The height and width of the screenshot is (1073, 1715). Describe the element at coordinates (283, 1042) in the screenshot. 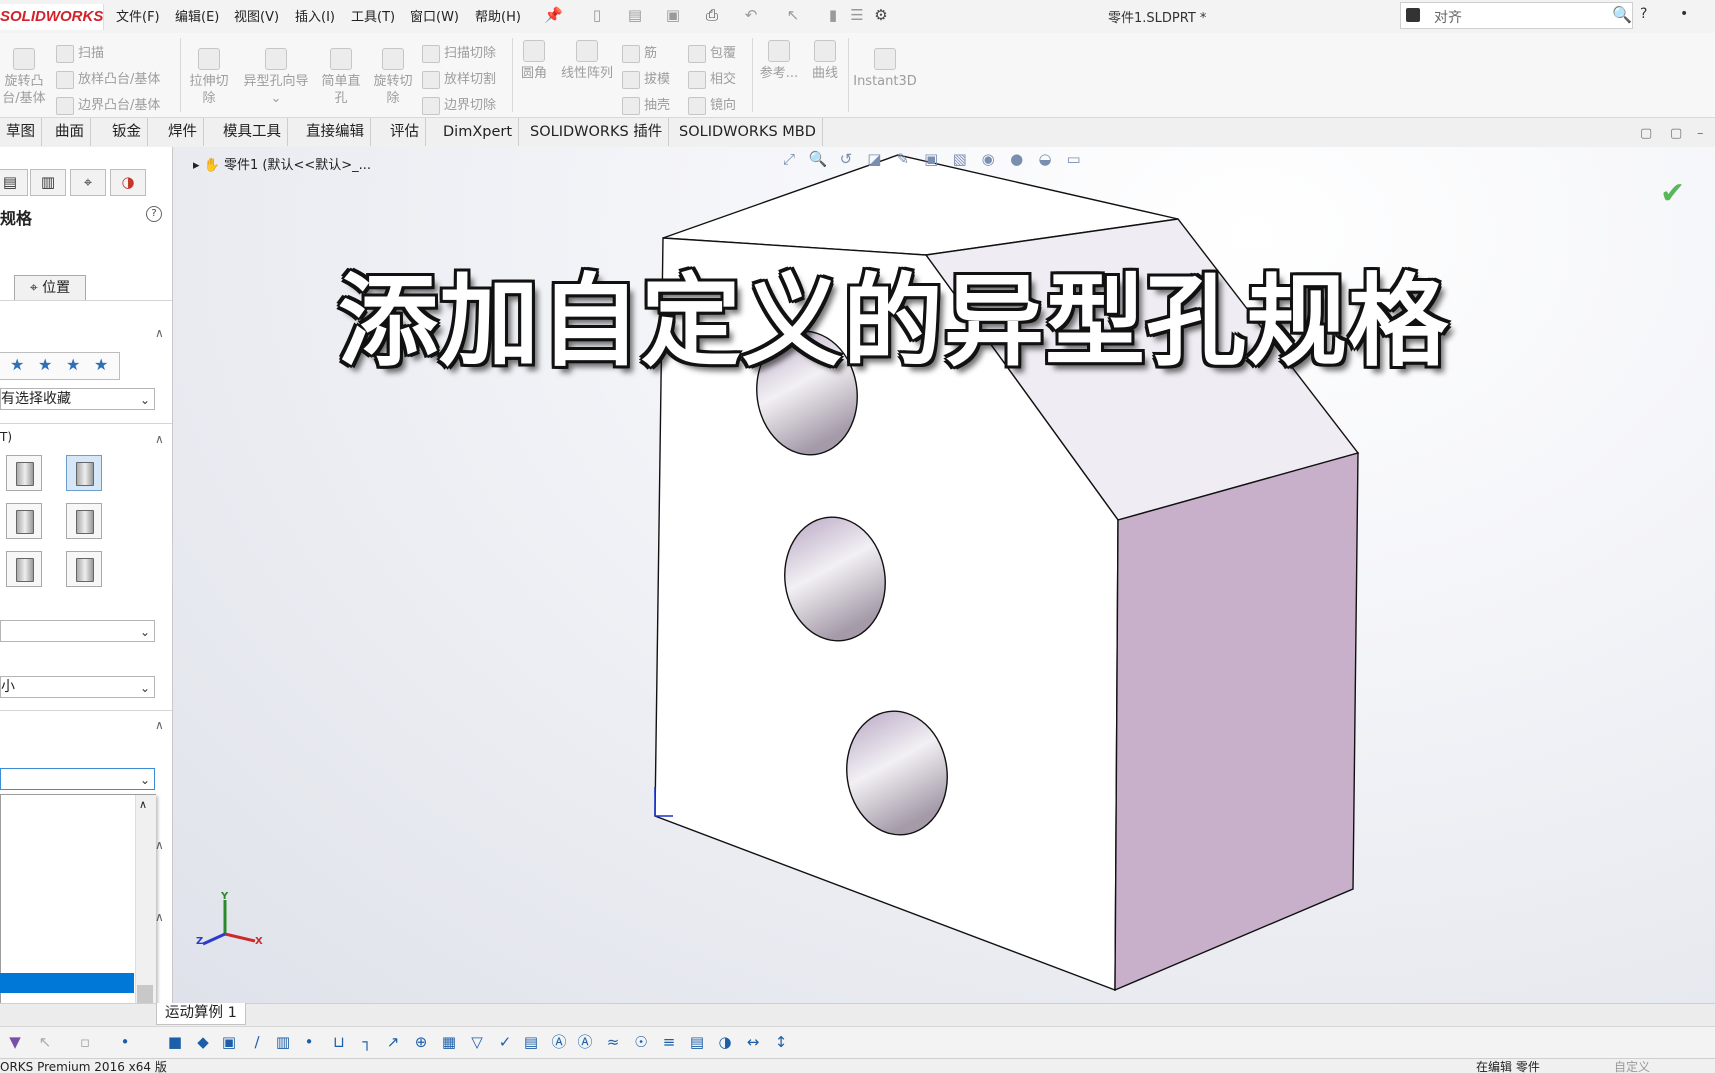

I see `plane-icon: ▥` at that location.